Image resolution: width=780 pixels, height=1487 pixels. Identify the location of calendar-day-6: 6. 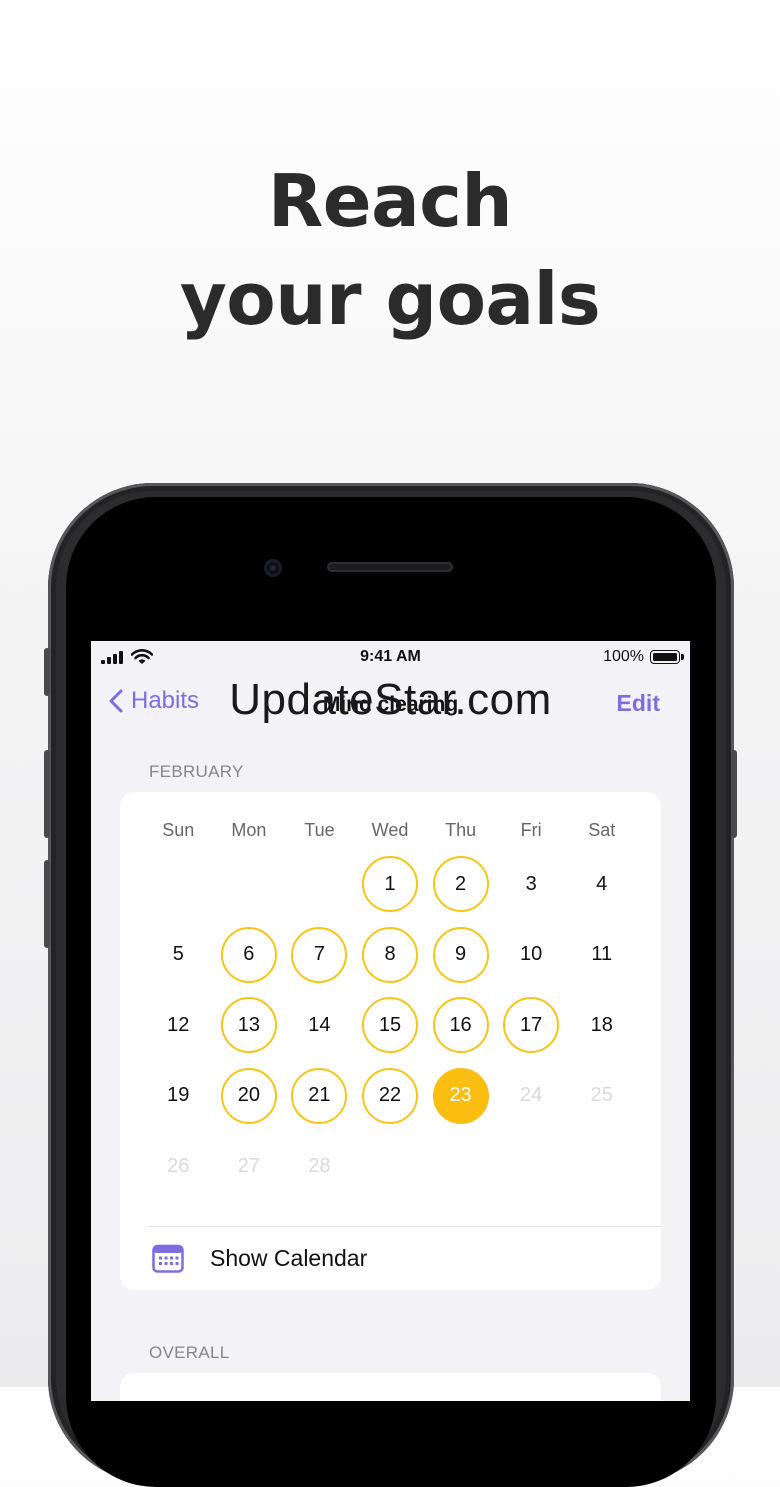
(248, 954).